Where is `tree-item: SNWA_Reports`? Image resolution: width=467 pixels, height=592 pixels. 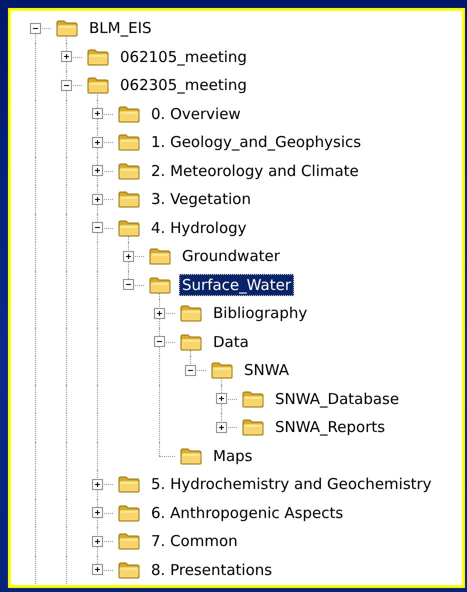
tree-item: SNWA_Reports is located at coordinates (330, 427).